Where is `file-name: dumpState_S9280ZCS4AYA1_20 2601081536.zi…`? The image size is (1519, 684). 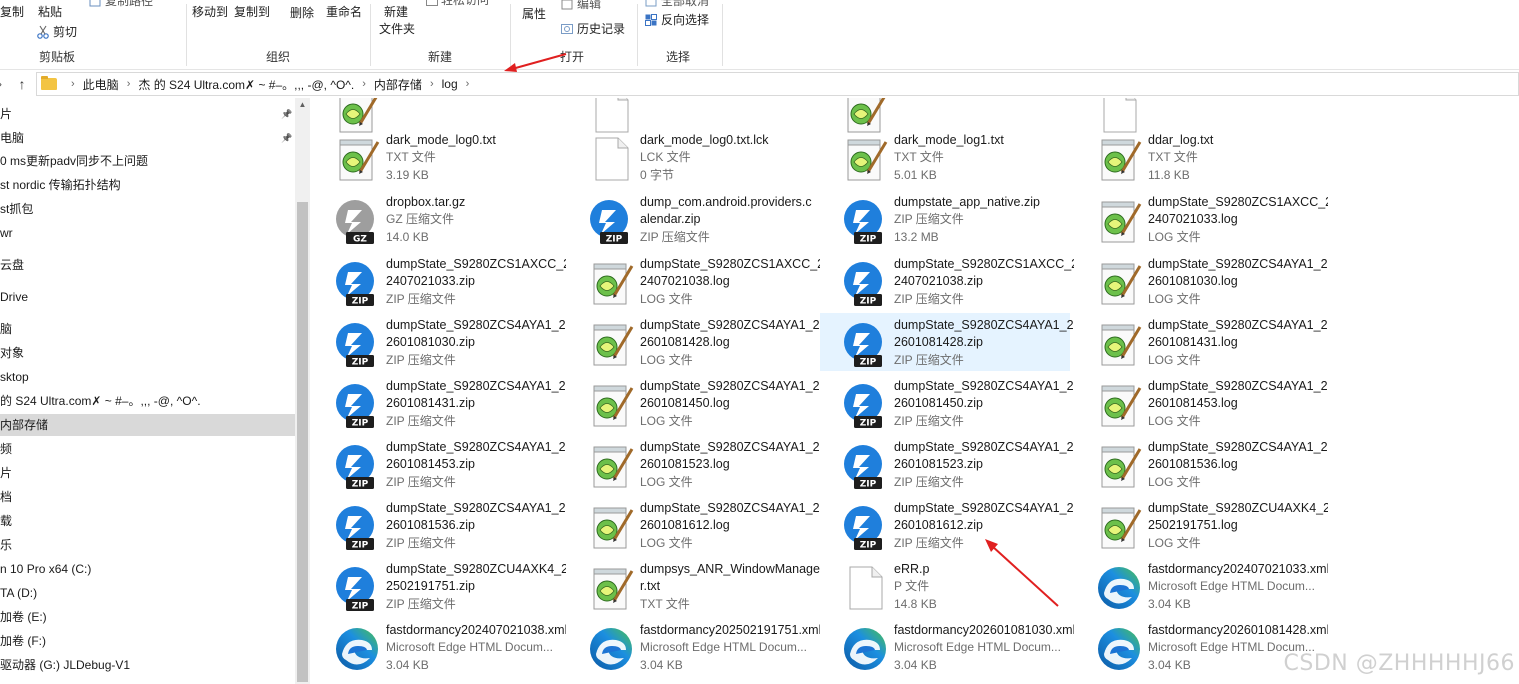 file-name: dumpState_S9280ZCS4AYA1_20 2601081536.zi… is located at coordinates (476, 516).